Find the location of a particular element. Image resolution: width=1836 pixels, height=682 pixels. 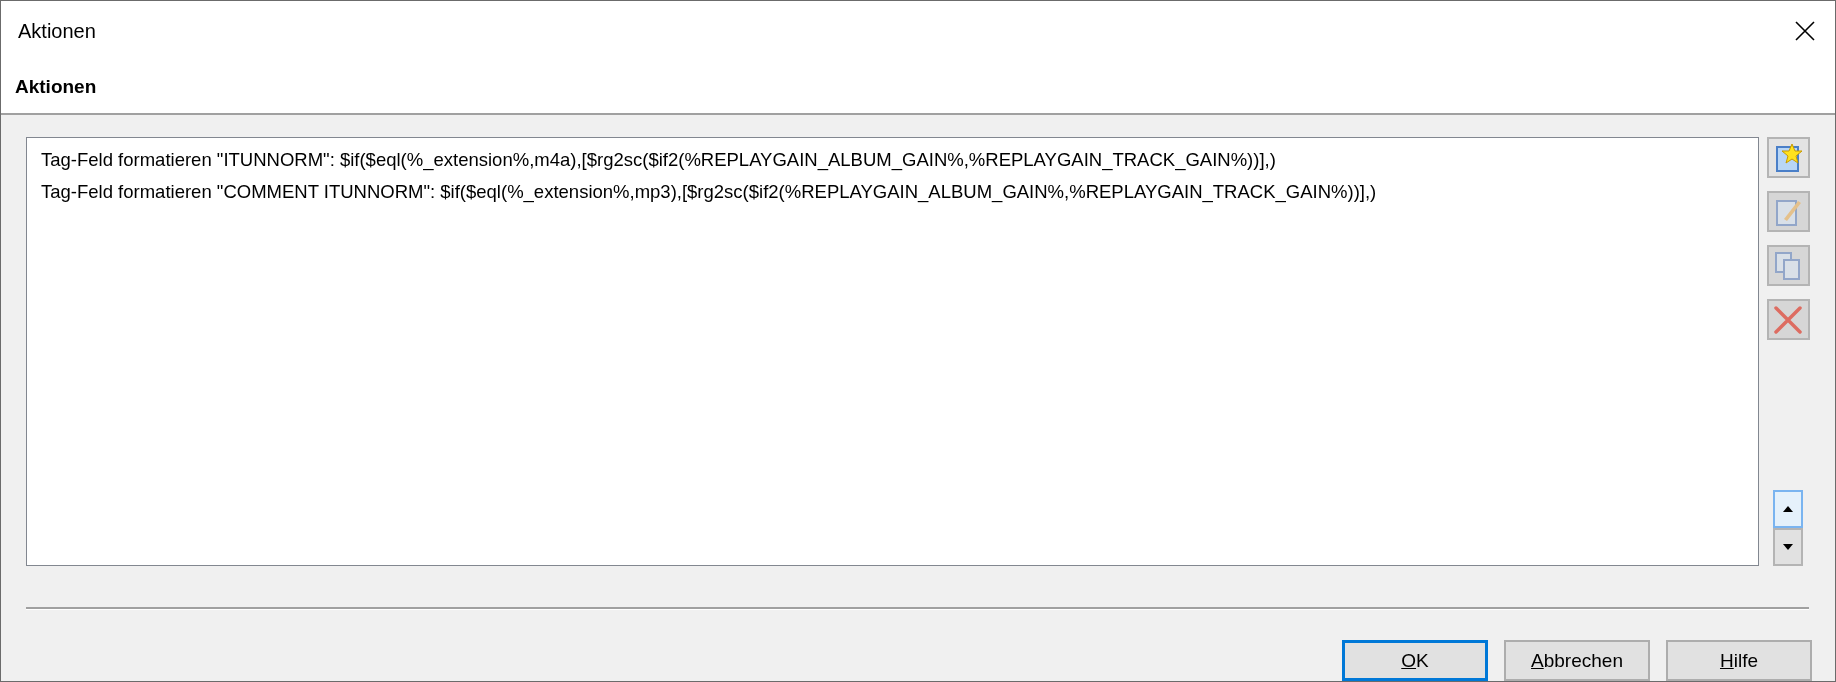

delete-icon is located at coordinates (1788, 319).